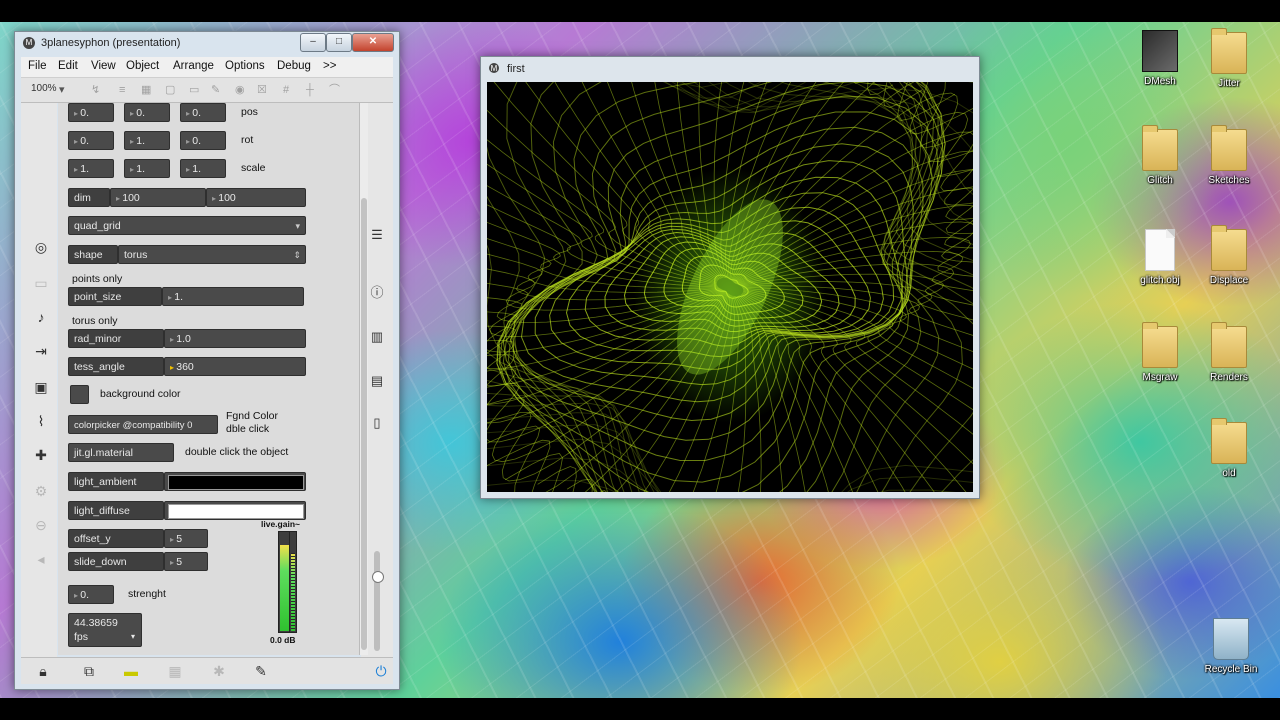 The width and height of the screenshot is (1280, 720). What do you see at coordinates (91, 140) in the screenshot?
I see `rot-x-number: 0.` at bounding box center [91, 140].